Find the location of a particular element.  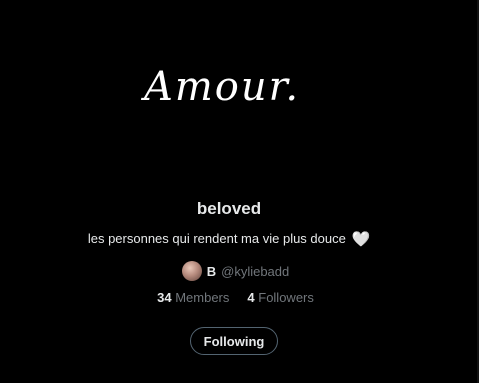

list-name: beloved is located at coordinates (229, 208).